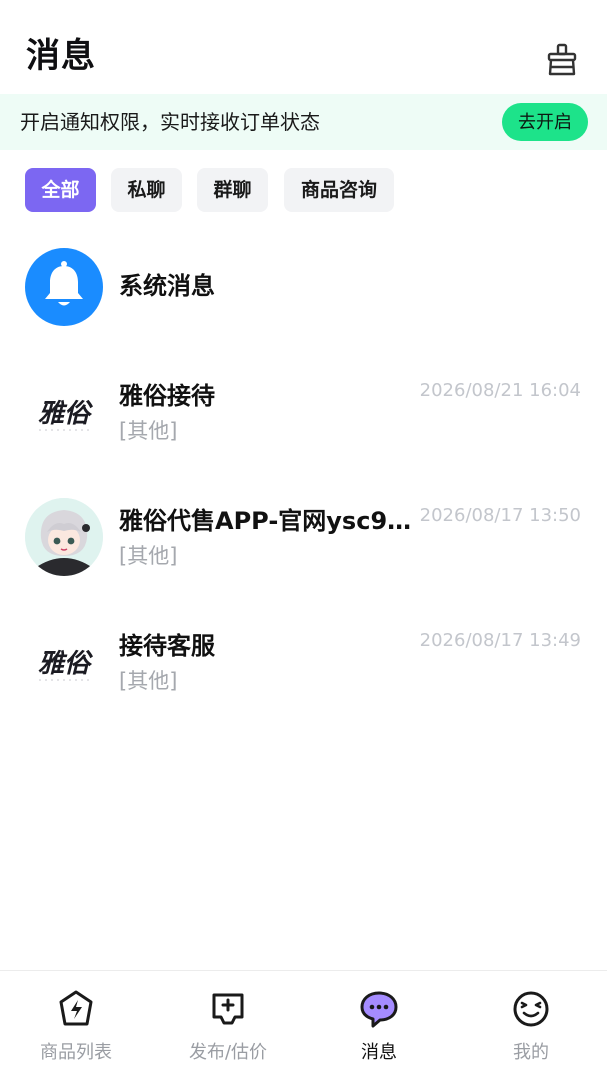 This screenshot has width=607, height=1080. What do you see at coordinates (500, 390) in the screenshot?
I see `conversation-time: 2026/08/21 16:04` at bounding box center [500, 390].